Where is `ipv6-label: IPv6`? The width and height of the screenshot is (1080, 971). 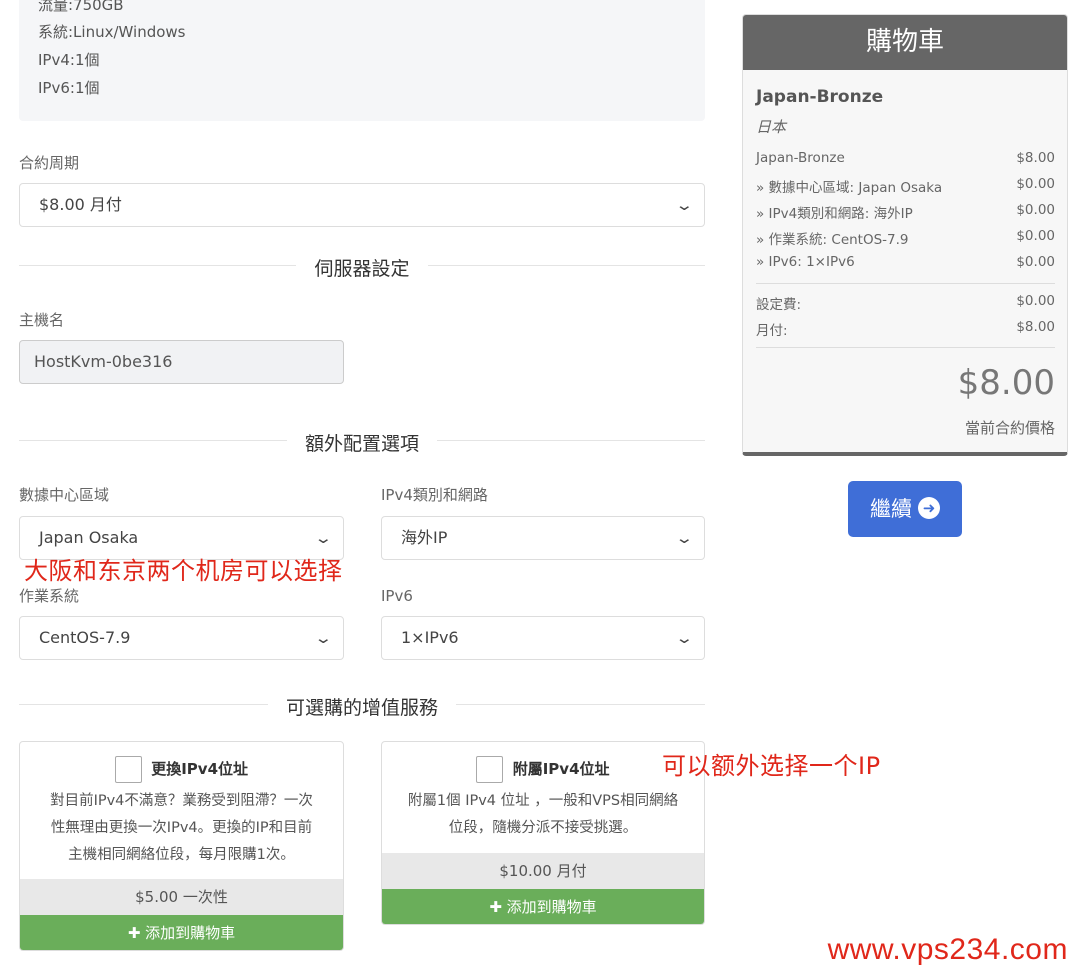 ipv6-label: IPv6 is located at coordinates (397, 596).